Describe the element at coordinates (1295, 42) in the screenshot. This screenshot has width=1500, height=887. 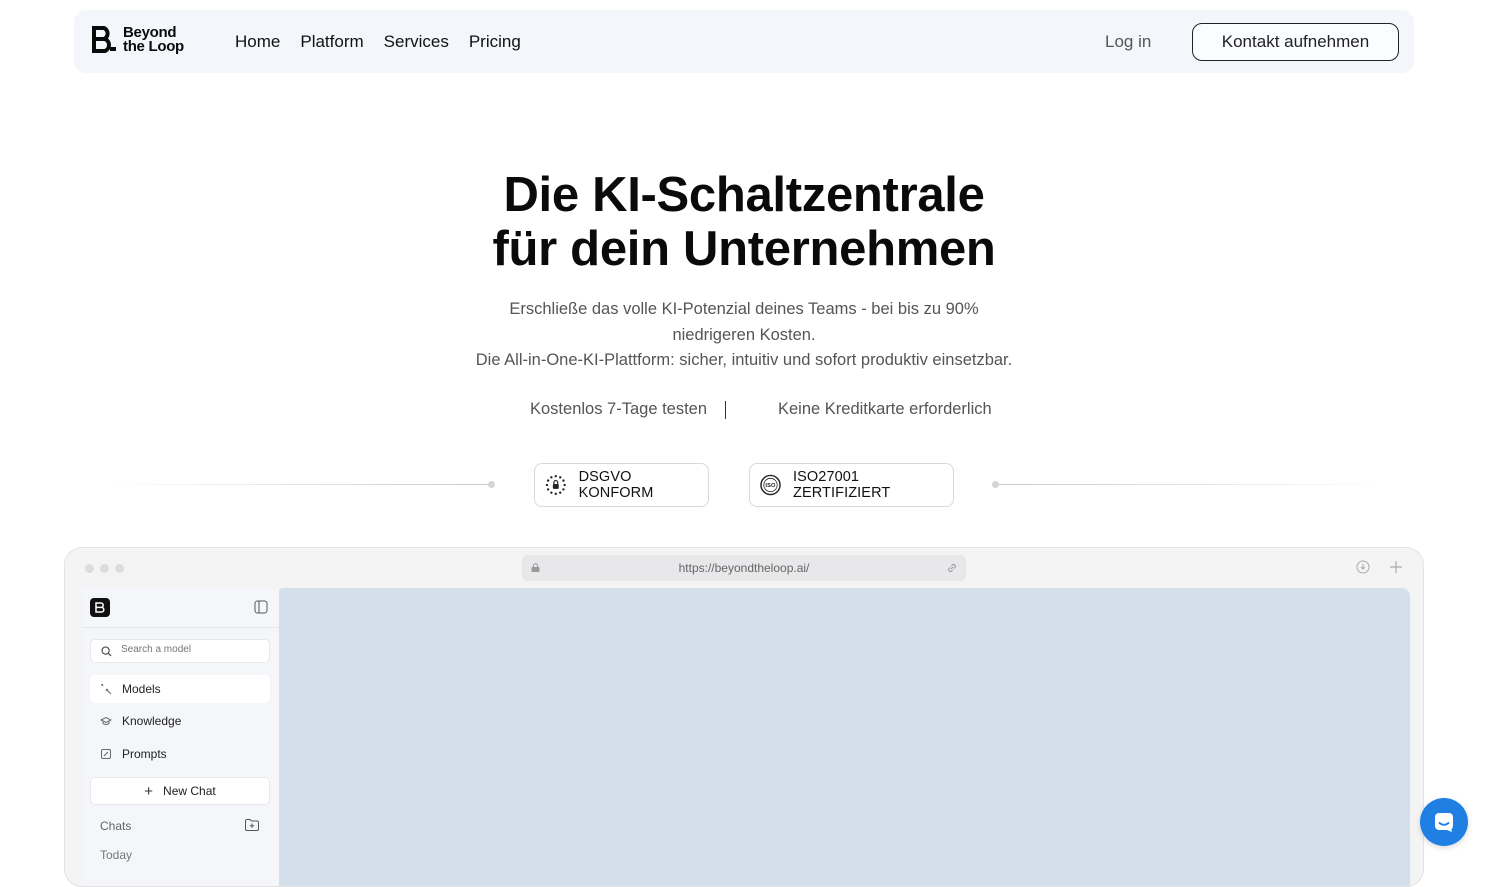
I see `contact-button: Kontakt aufnehmen` at that location.